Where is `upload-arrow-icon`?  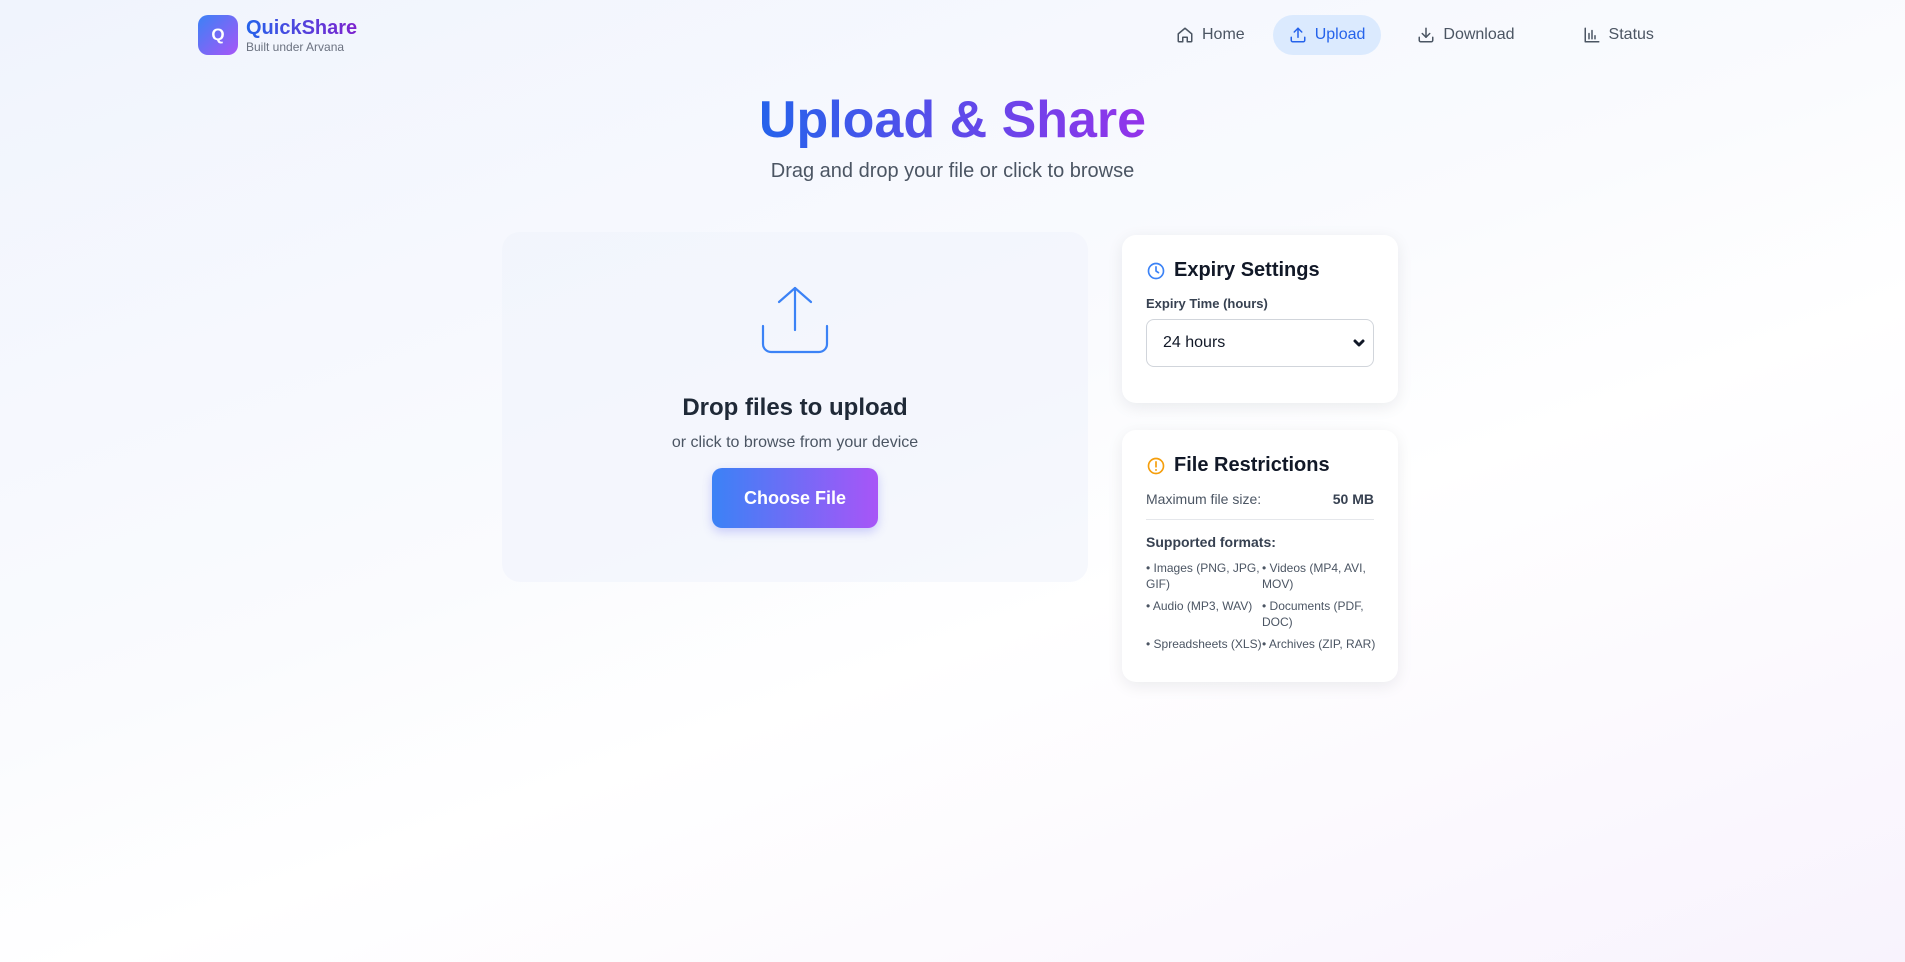 upload-arrow-icon is located at coordinates (795, 320).